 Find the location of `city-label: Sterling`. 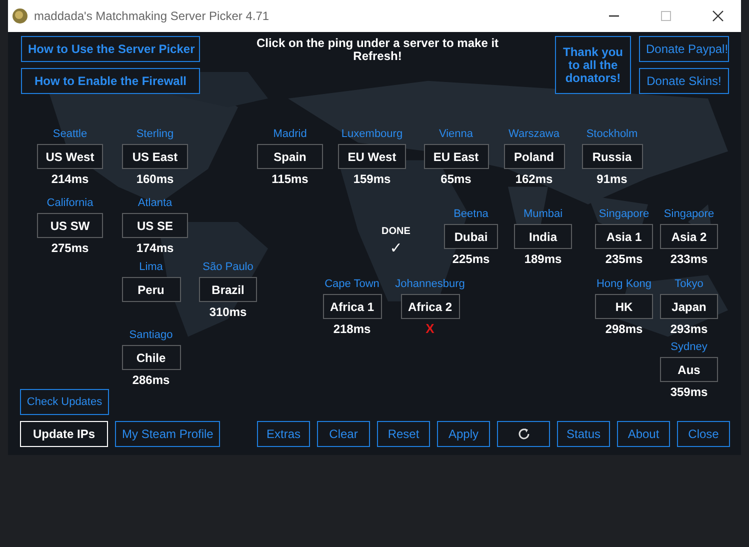

city-label: Sterling is located at coordinates (155, 134).